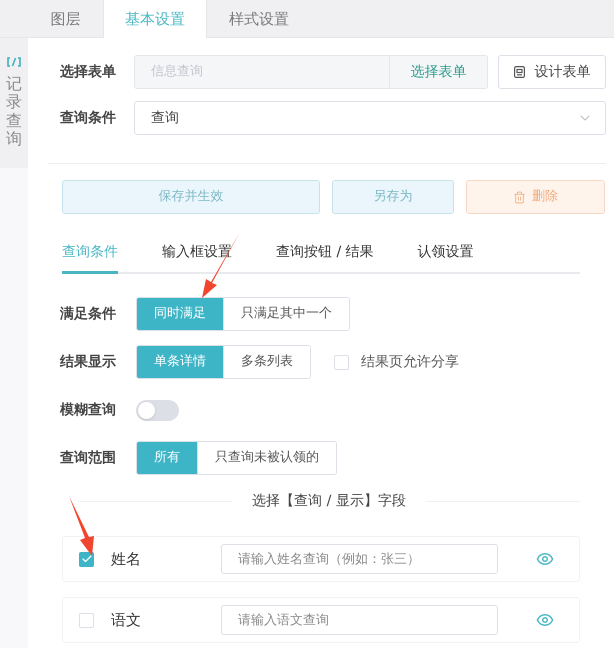  What do you see at coordinates (88, 314) in the screenshot?
I see `setting-label: 满足条件` at bounding box center [88, 314].